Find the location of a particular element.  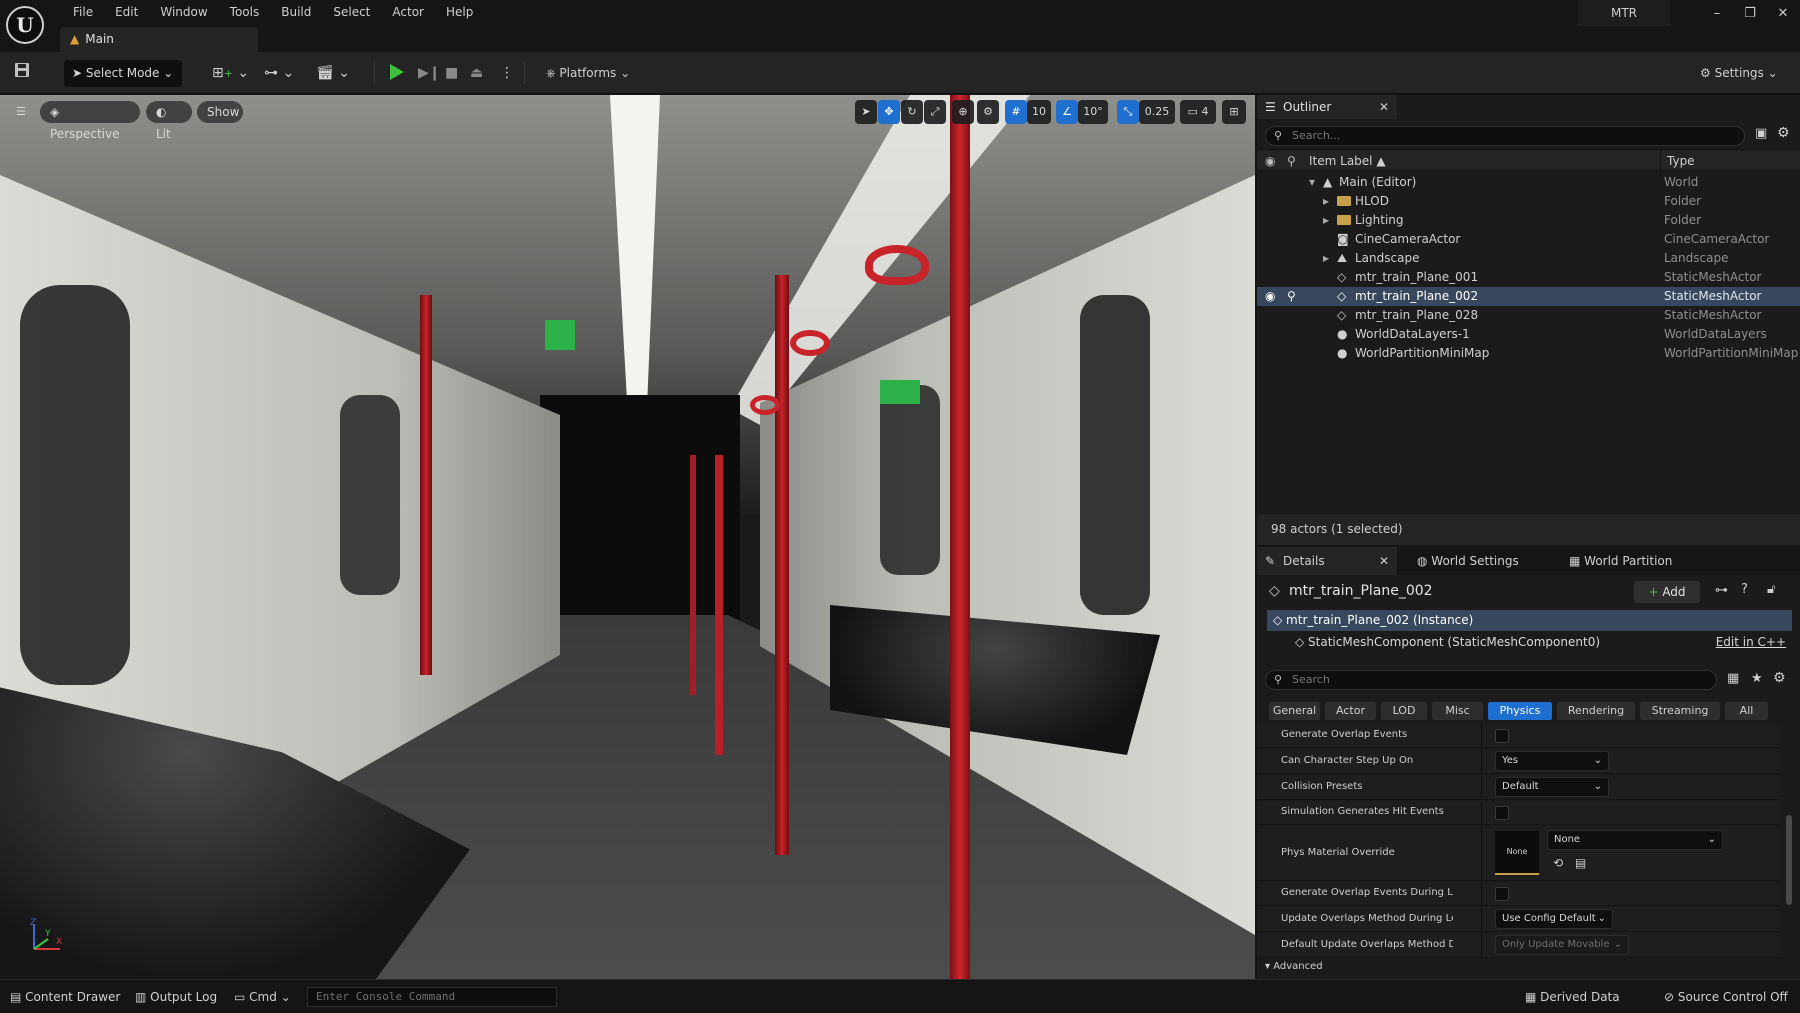

show-button: Show is located at coordinates (220, 112).